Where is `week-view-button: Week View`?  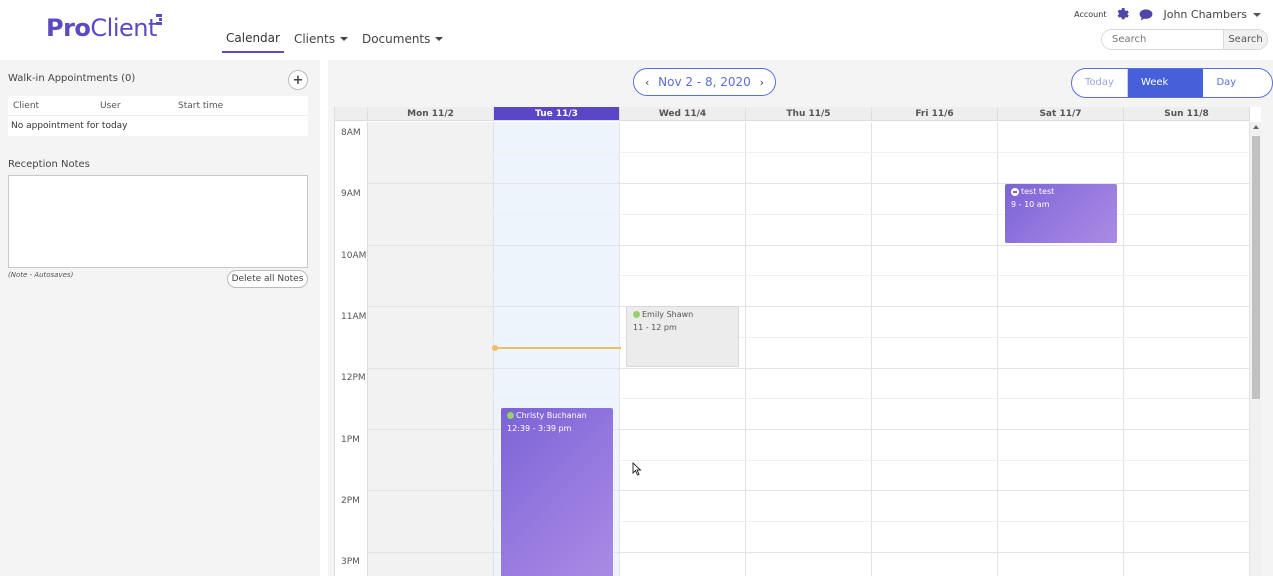 week-view-button: Week View is located at coordinates (1165, 83).